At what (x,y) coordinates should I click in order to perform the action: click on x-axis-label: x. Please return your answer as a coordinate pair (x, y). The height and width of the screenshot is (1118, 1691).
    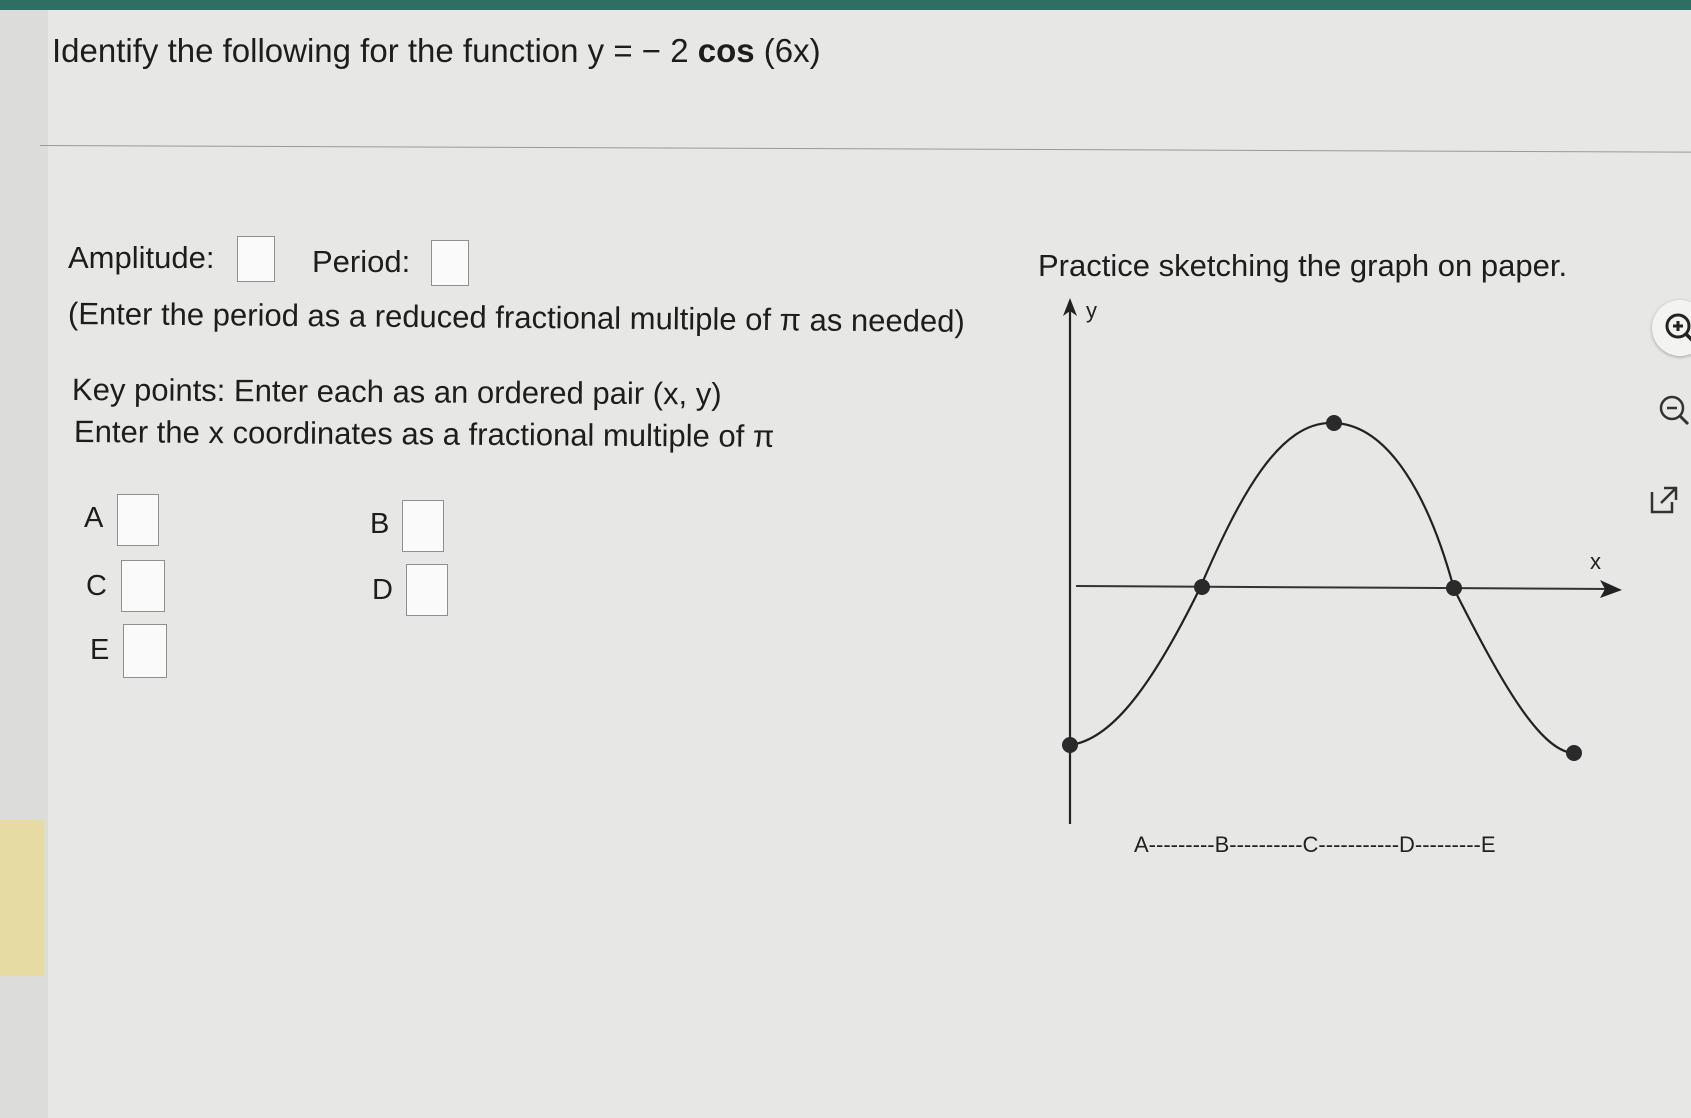
    Looking at the image, I should click on (1595, 561).